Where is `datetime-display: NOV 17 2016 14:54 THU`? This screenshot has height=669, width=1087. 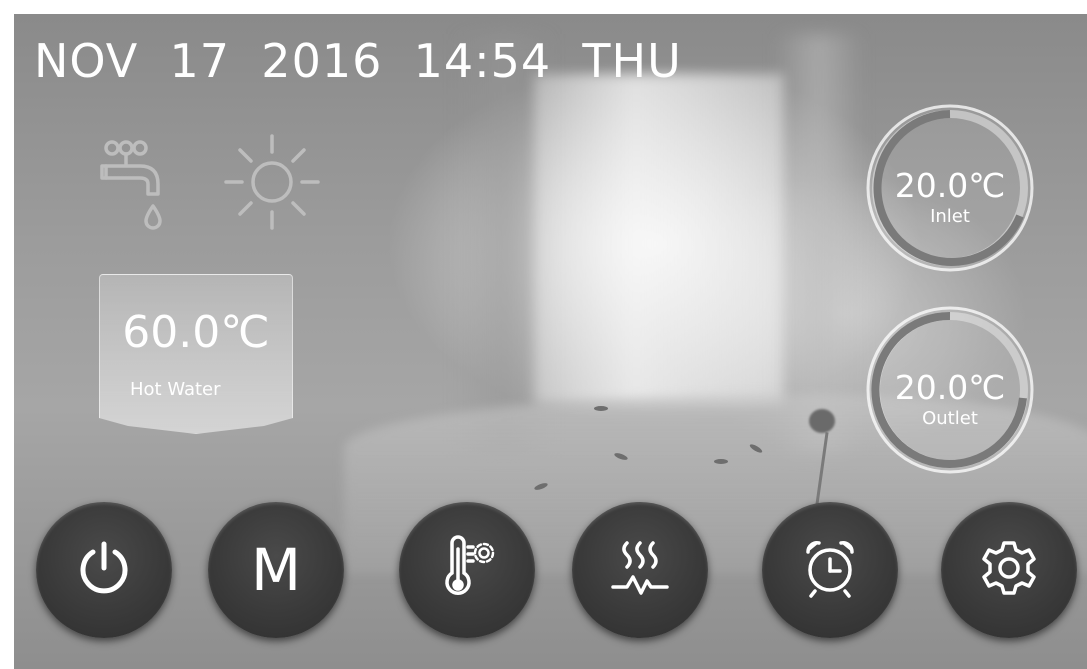
datetime-display: NOV 17 2016 14:54 THU is located at coordinates (358, 61).